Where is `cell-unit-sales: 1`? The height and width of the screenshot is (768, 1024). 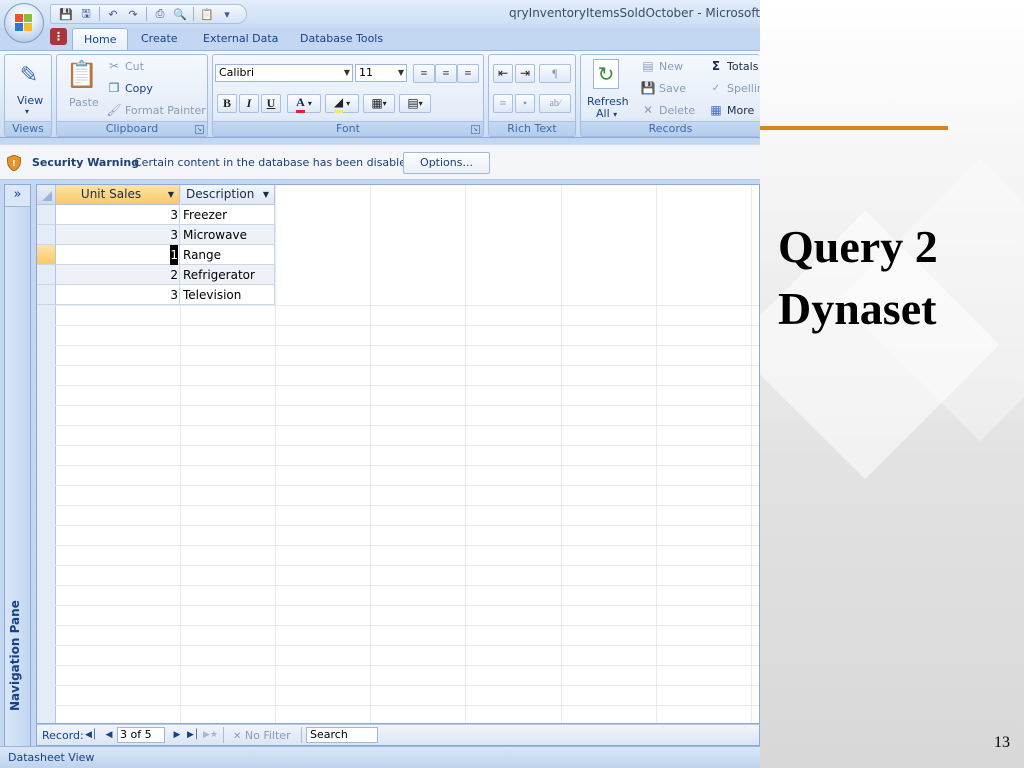
cell-unit-sales: 1 is located at coordinates (118, 255).